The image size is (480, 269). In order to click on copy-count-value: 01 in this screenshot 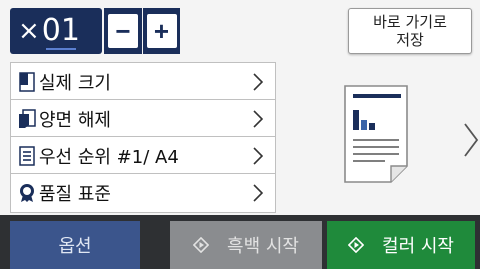, I will do `click(60, 31)`.